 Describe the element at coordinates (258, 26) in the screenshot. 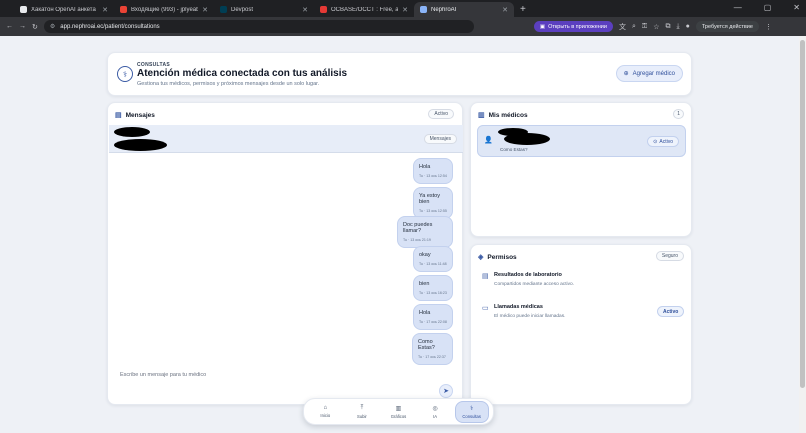

I see `address-bar: ⚙ app.nephroai.ec/patient/consultations` at that location.